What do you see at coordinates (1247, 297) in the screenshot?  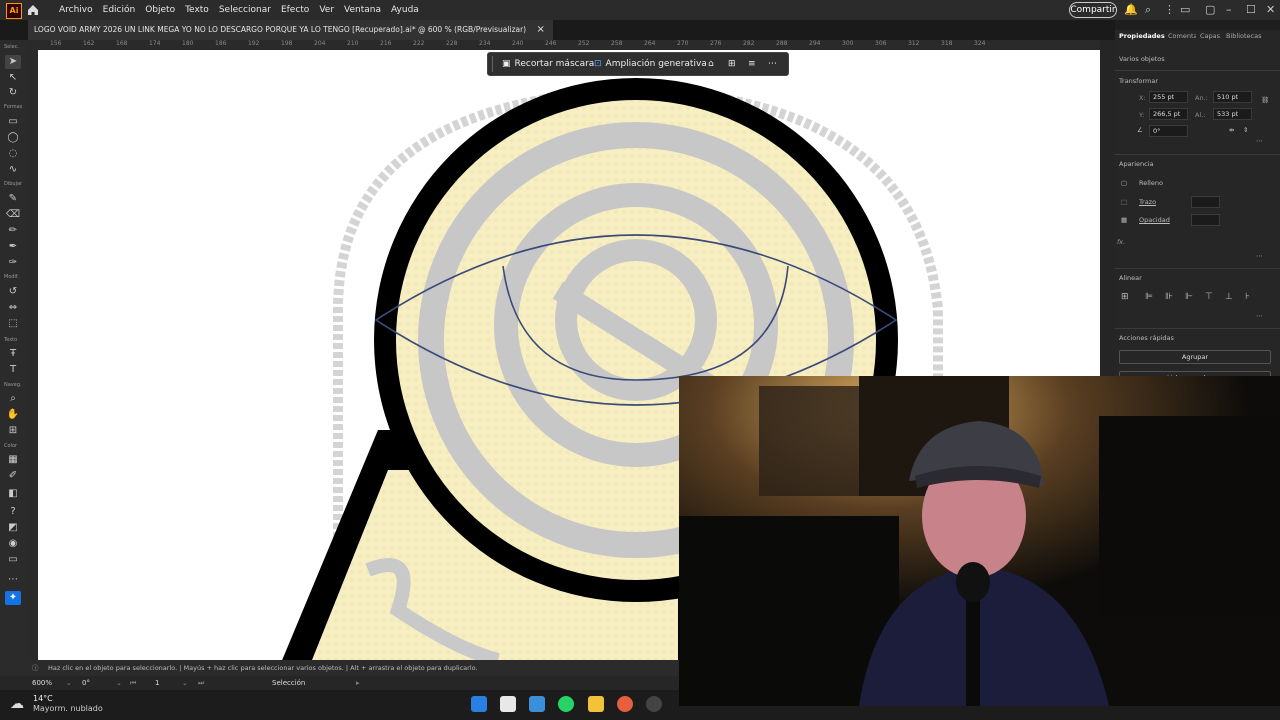 I see `align-bottom-icon: ⊦` at bounding box center [1247, 297].